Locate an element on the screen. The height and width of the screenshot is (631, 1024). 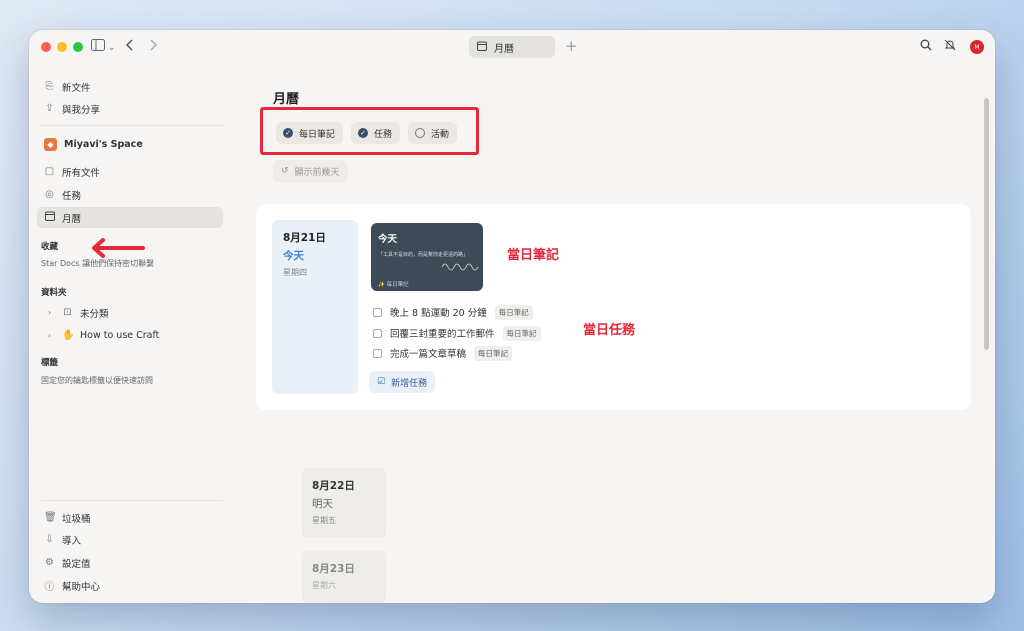
sidebar-item-tasks: ◎ 任務 is located at coordinates (130, 194).